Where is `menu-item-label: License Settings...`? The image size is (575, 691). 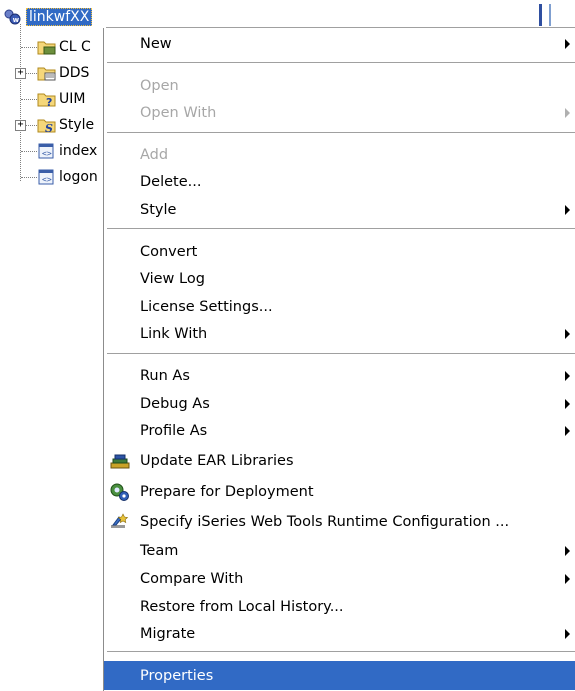
menu-item-label: License Settings... is located at coordinates (206, 307).